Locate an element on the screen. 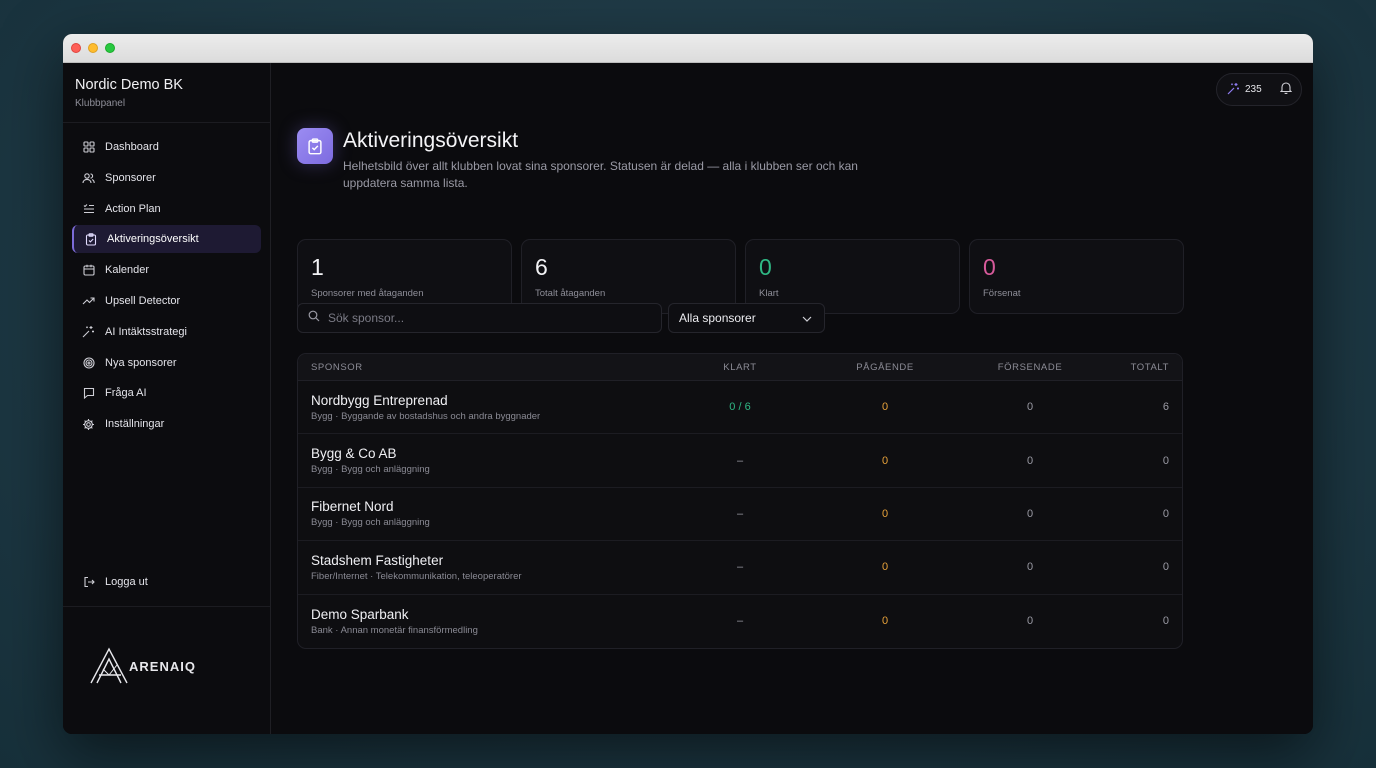  page-title: Aktiveringsöversikt is located at coordinates (431, 140).